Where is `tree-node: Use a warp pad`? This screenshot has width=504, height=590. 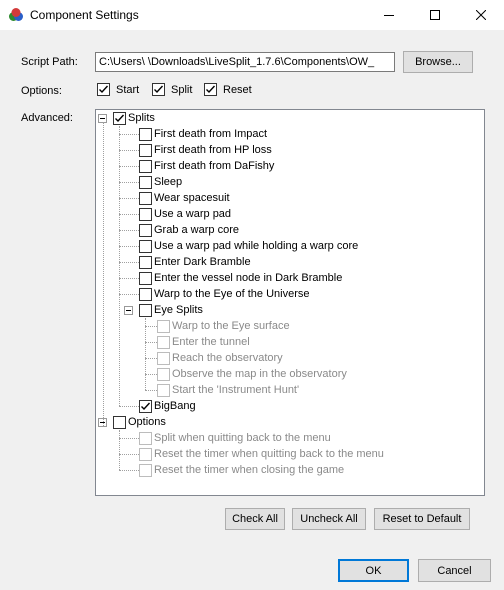
tree-node: Use a warp pad is located at coordinates (185, 214).